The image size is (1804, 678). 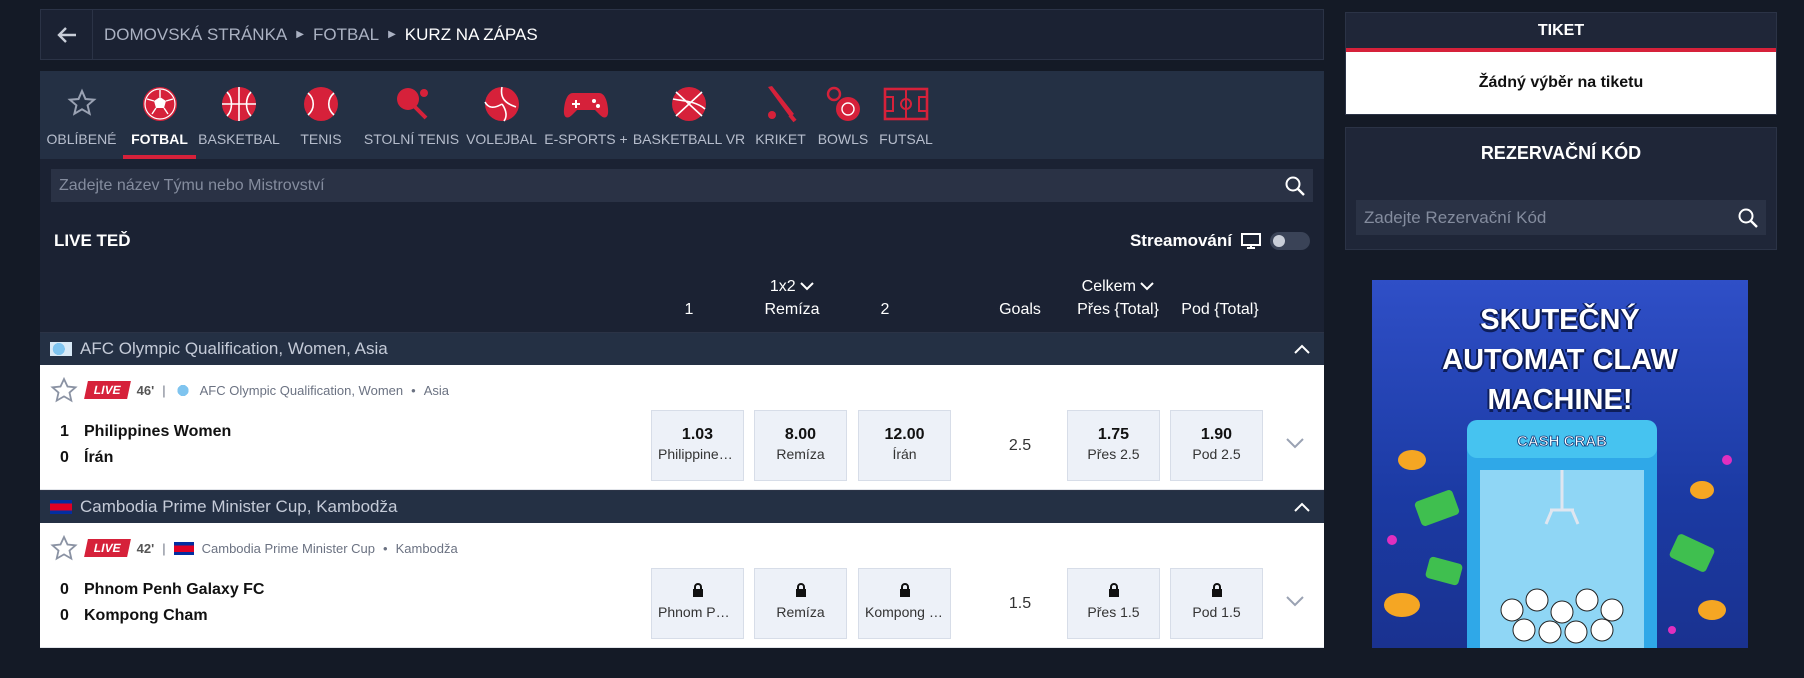 I want to click on home-team: Phnom Penh Galaxy FC, so click(x=174, y=589).